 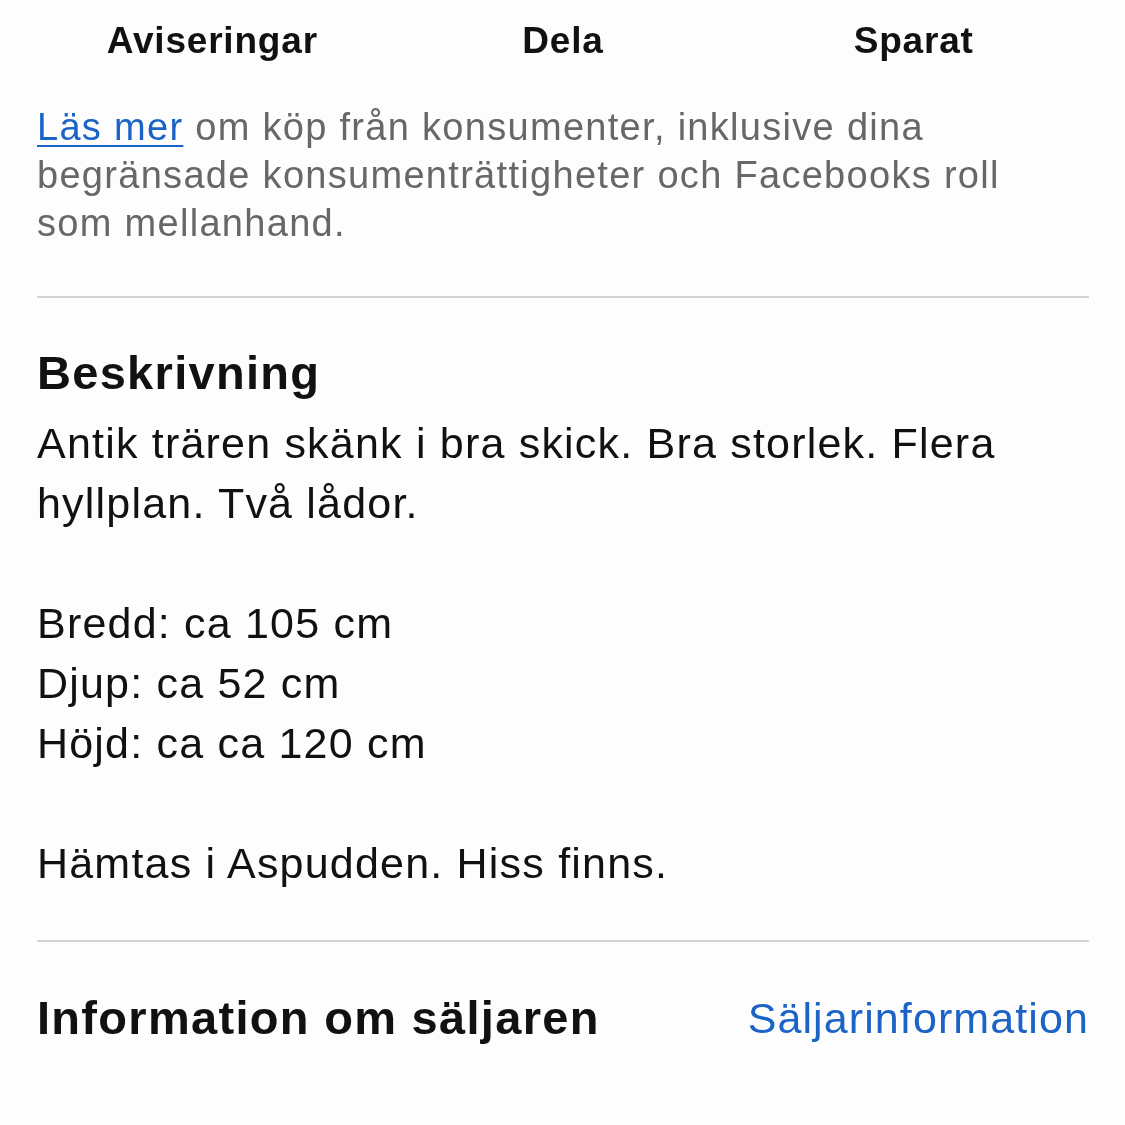 I want to click on section-heading: Beskrivning, so click(x=179, y=373).